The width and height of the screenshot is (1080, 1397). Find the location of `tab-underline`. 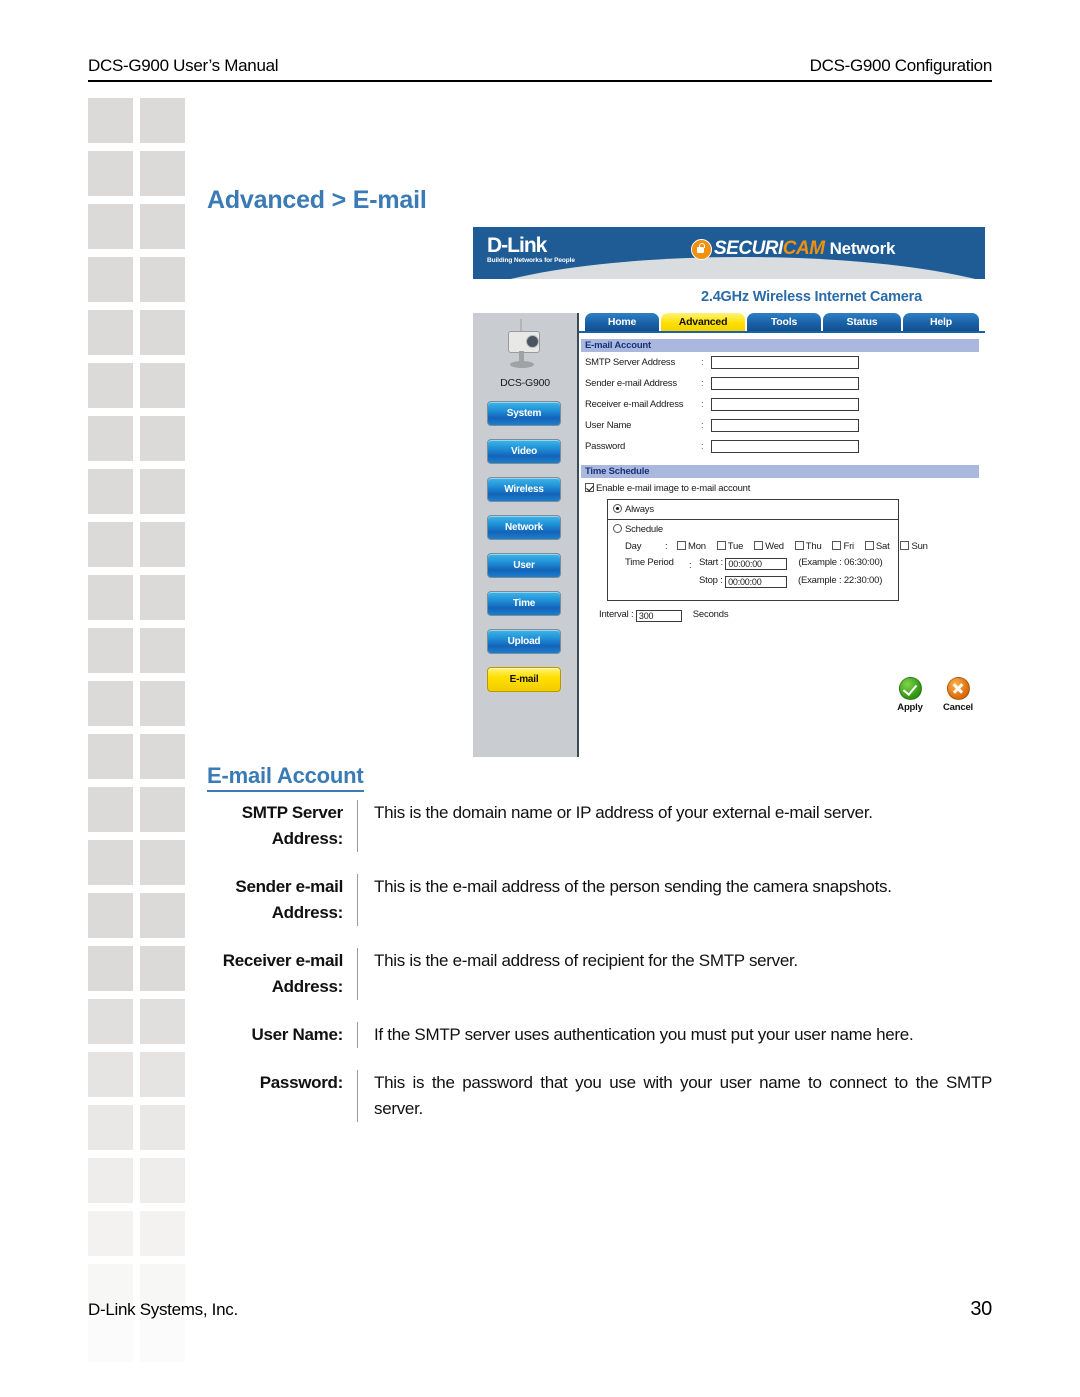

tab-underline is located at coordinates (782, 332).